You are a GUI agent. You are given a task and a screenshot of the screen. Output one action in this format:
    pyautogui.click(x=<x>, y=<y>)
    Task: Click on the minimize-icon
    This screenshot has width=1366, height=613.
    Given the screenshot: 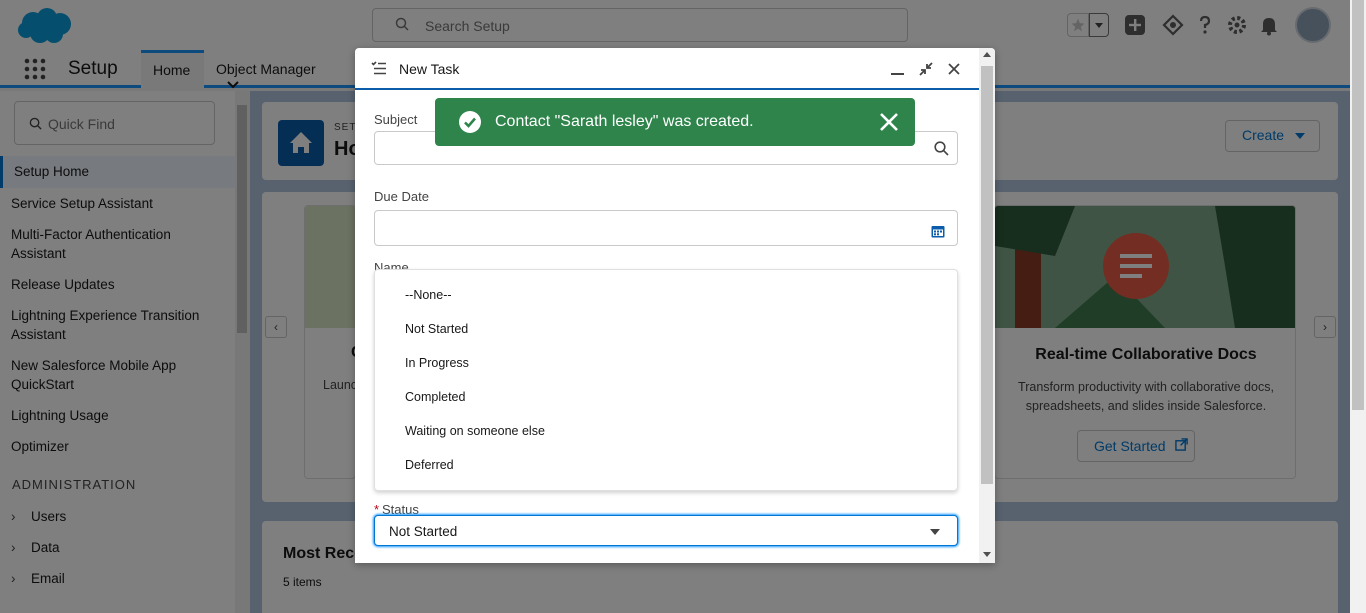 What is the action you would take?
    pyautogui.click(x=898, y=69)
    